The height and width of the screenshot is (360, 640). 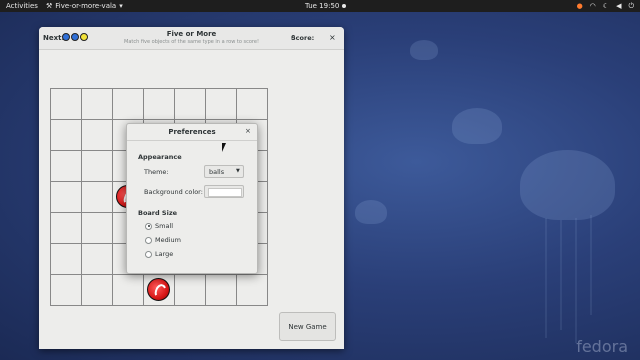 I want to click on new-game-button: New Game, so click(x=307, y=326).